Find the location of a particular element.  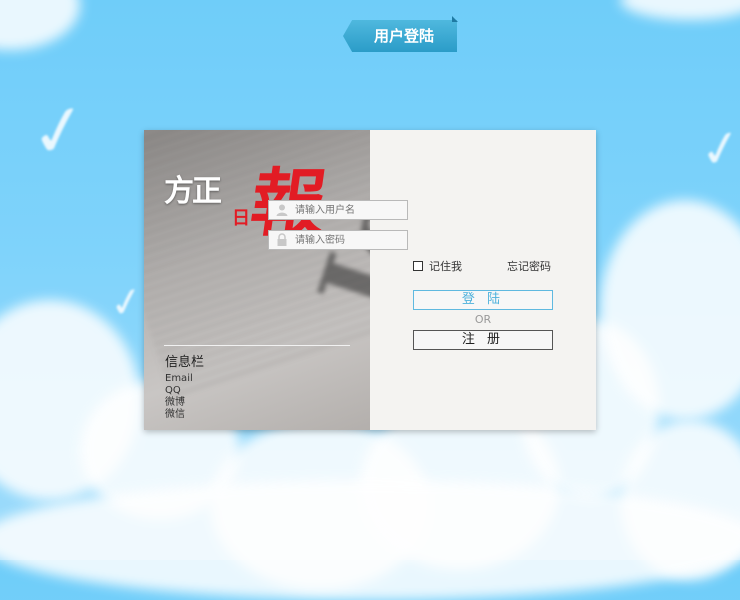

info-title: 信息栏 is located at coordinates (185, 362).